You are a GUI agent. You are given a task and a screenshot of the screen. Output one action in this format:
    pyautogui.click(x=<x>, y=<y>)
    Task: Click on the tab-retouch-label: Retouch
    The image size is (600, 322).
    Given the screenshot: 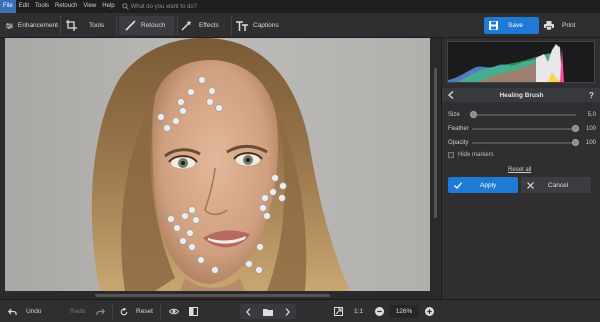 What is the action you would take?
    pyautogui.click(x=153, y=25)
    